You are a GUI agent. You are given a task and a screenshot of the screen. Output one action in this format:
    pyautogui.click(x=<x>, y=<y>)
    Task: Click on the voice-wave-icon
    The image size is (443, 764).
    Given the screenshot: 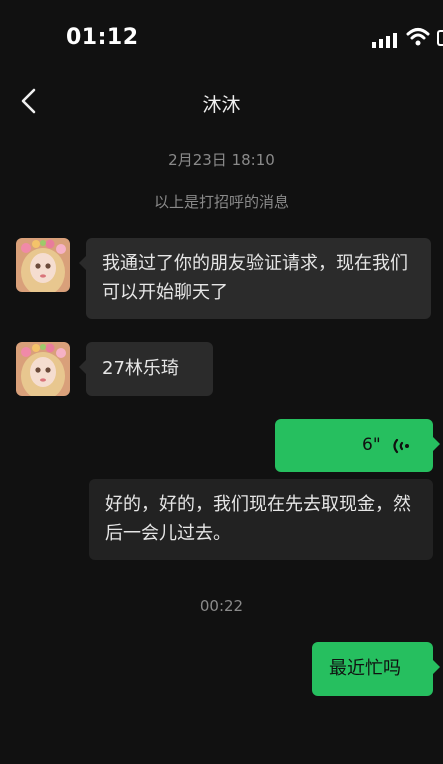 What is the action you would take?
    pyautogui.click(x=401, y=446)
    